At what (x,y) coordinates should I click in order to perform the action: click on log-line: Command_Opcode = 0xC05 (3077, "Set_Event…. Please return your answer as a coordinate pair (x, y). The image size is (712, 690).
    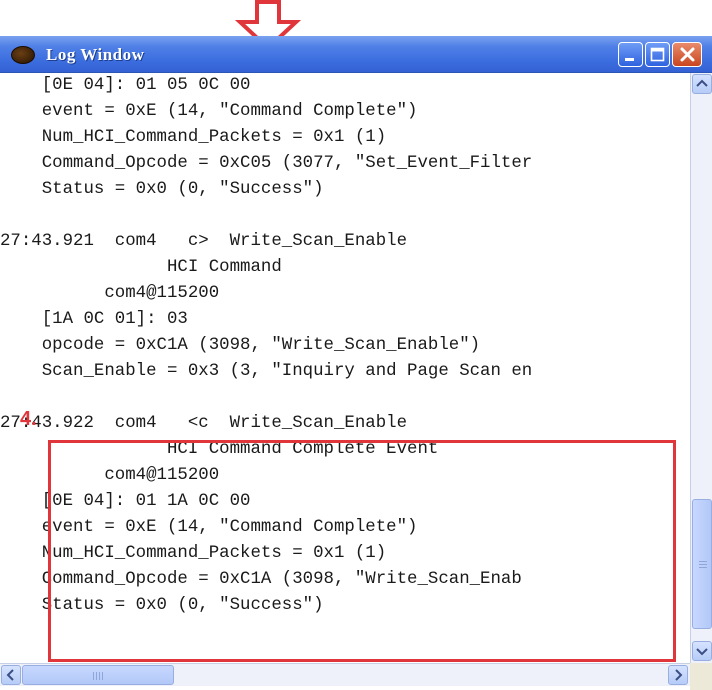
    Looking at the image, I should click on (266, 163).